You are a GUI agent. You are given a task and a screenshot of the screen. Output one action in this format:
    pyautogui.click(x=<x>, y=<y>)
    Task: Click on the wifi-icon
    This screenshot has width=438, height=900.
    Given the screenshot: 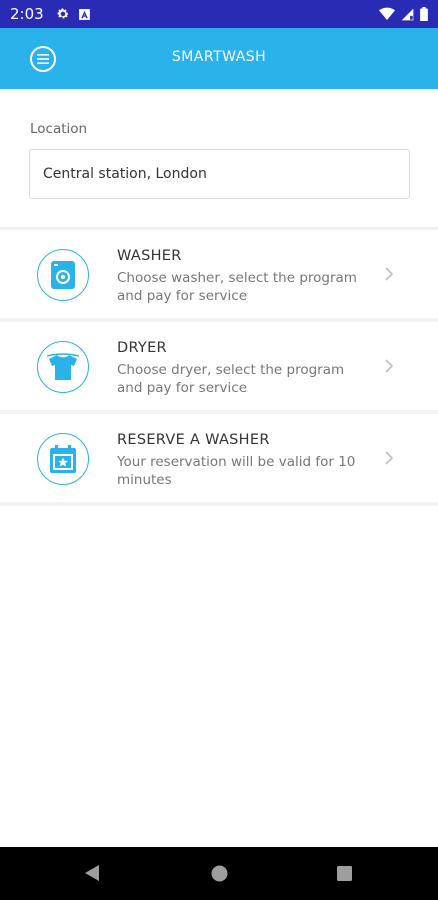 What is the action you would take?
    pyautogui.click(x=387, y=14)
    